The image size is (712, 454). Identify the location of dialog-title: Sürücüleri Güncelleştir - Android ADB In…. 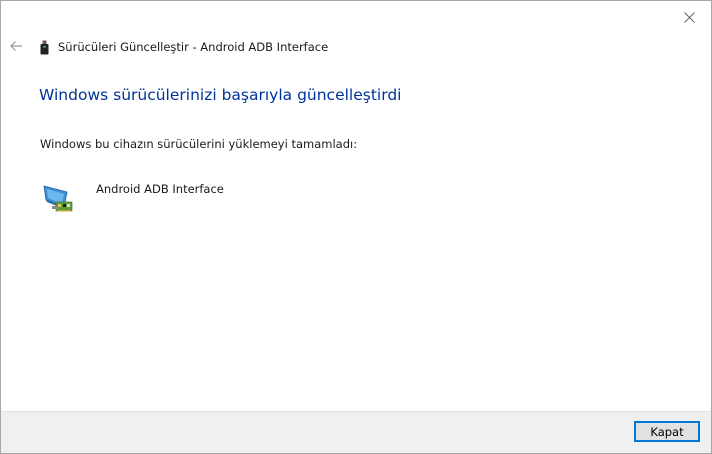
(193, 47).